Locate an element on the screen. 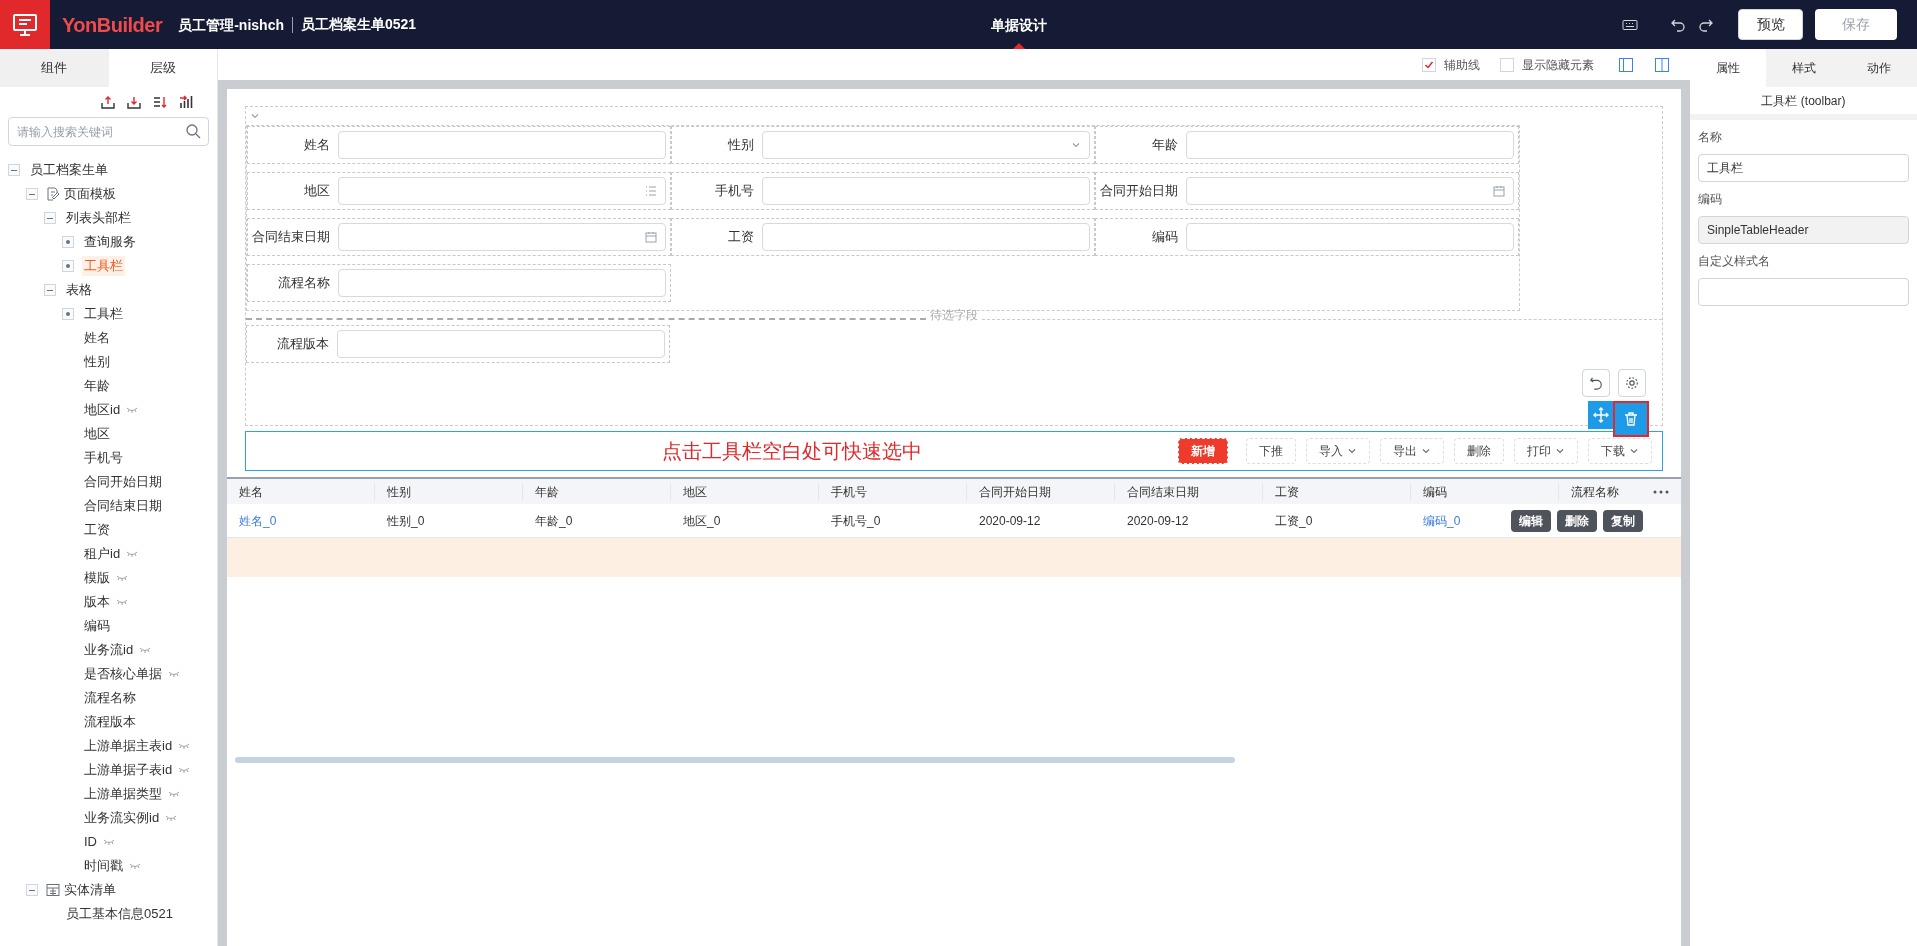 The width and height of the screenshot is (1917, 946). table-cell: 姓名_0 is located at coordinates (301, 520).